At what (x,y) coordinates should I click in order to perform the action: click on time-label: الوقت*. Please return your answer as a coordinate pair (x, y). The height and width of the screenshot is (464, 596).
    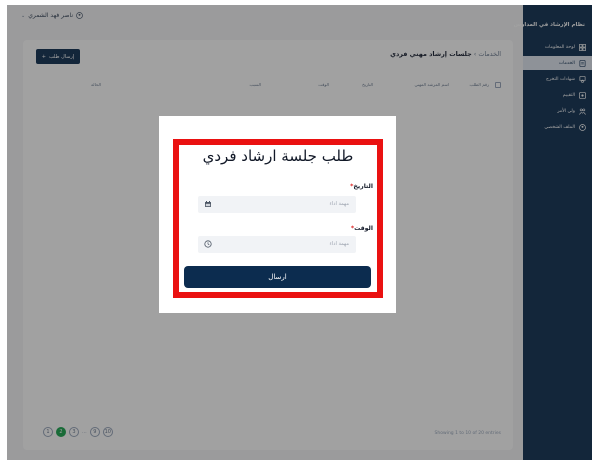
    Looking at the image, I should click on (362, 228).